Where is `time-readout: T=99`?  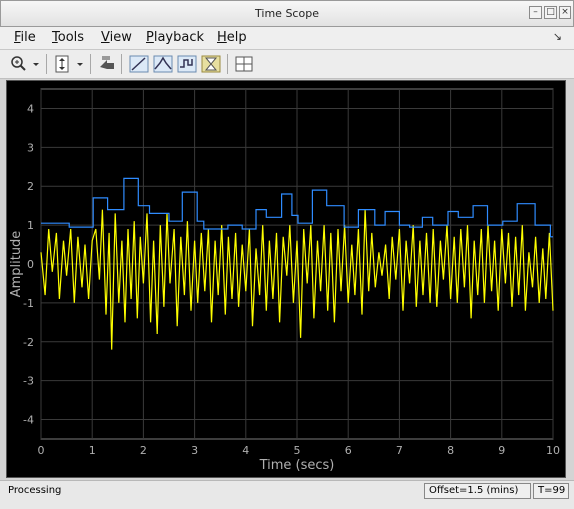 time-readout: T=99 is located at coordinates (551, 491).